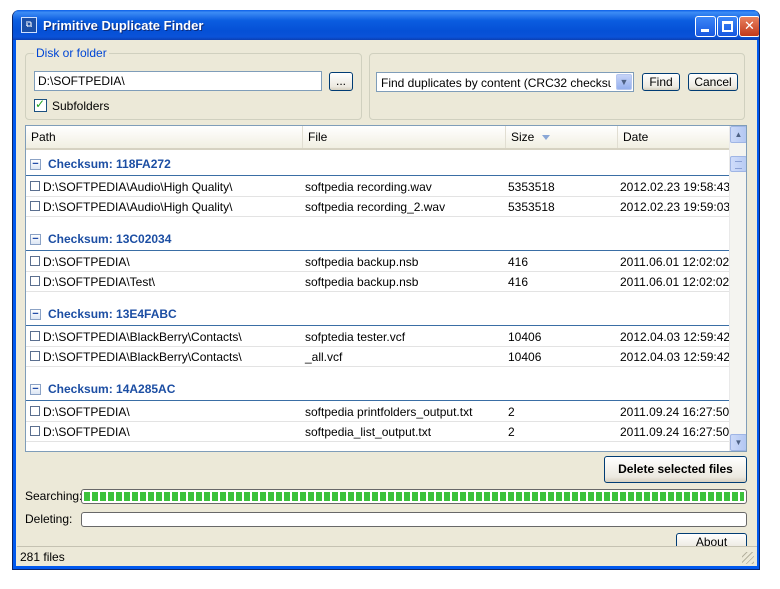 Image resolution: width=780 pixels, height=589 pixels. Describe the element at coordinates (525, 337) in the screenshot. I see `cell-size: 10406` at that location.